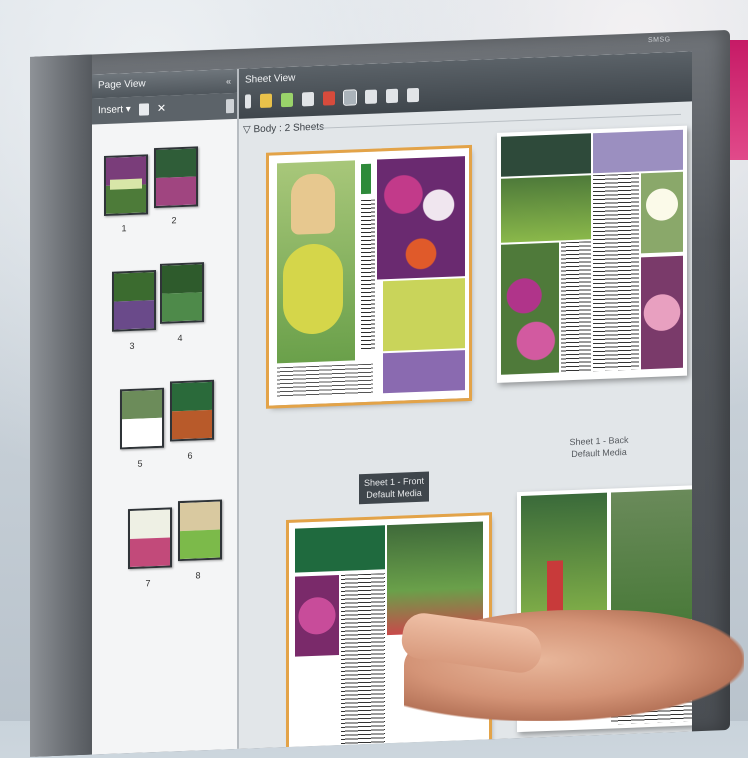 This screenshot has height=758, width=748. I want to click on page-view-toolbar: Insert ▾ ✕, so click(164, 108).